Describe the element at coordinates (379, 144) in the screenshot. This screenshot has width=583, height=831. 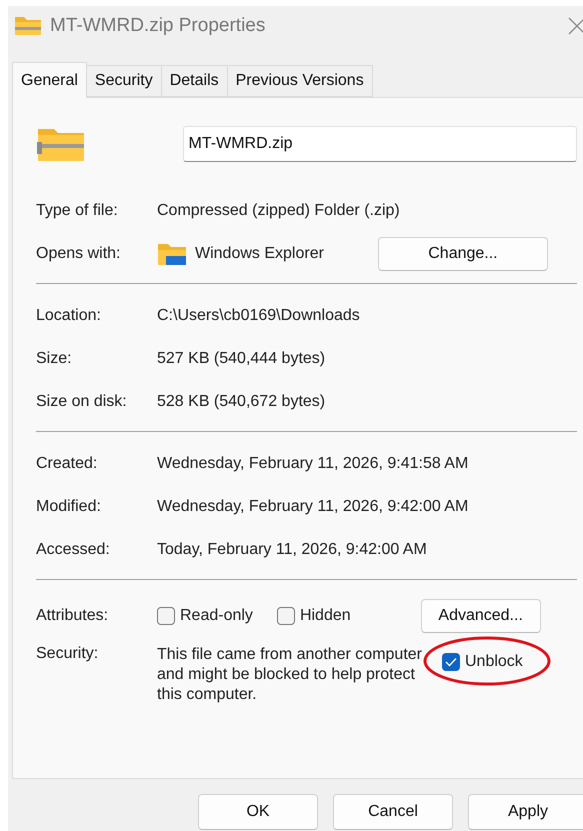
I see `name-field: MT-WMRD.zip` at that location.